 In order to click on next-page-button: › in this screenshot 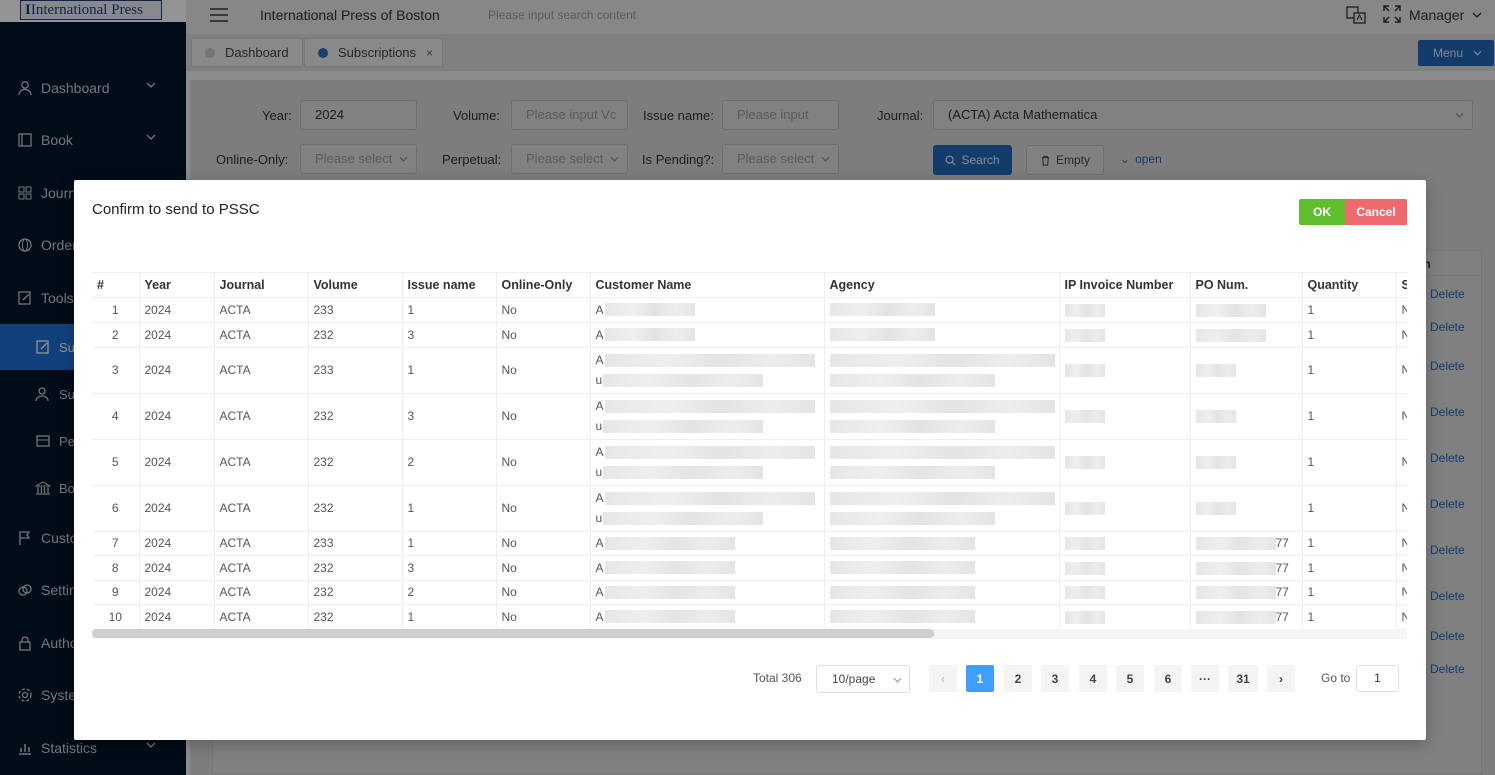, I will do `click(1281, 678)`.